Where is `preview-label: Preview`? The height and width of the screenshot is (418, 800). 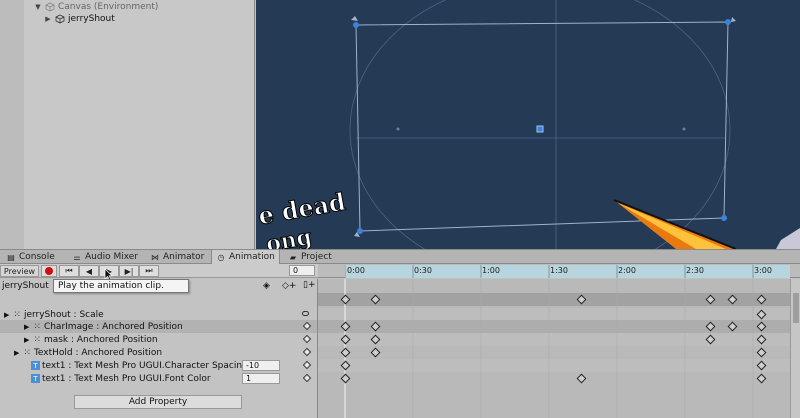
preview-label: Preview is located at coordinates (19, 271).